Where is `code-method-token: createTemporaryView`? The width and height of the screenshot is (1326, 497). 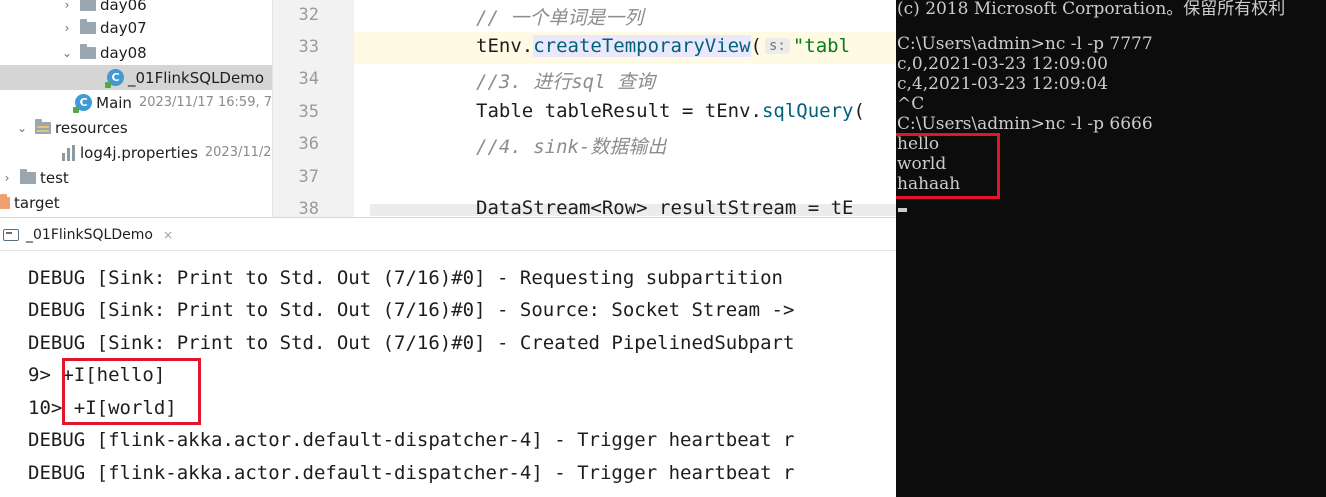
code-method-token: createTemporaryView is located at coordinates (642, 46).